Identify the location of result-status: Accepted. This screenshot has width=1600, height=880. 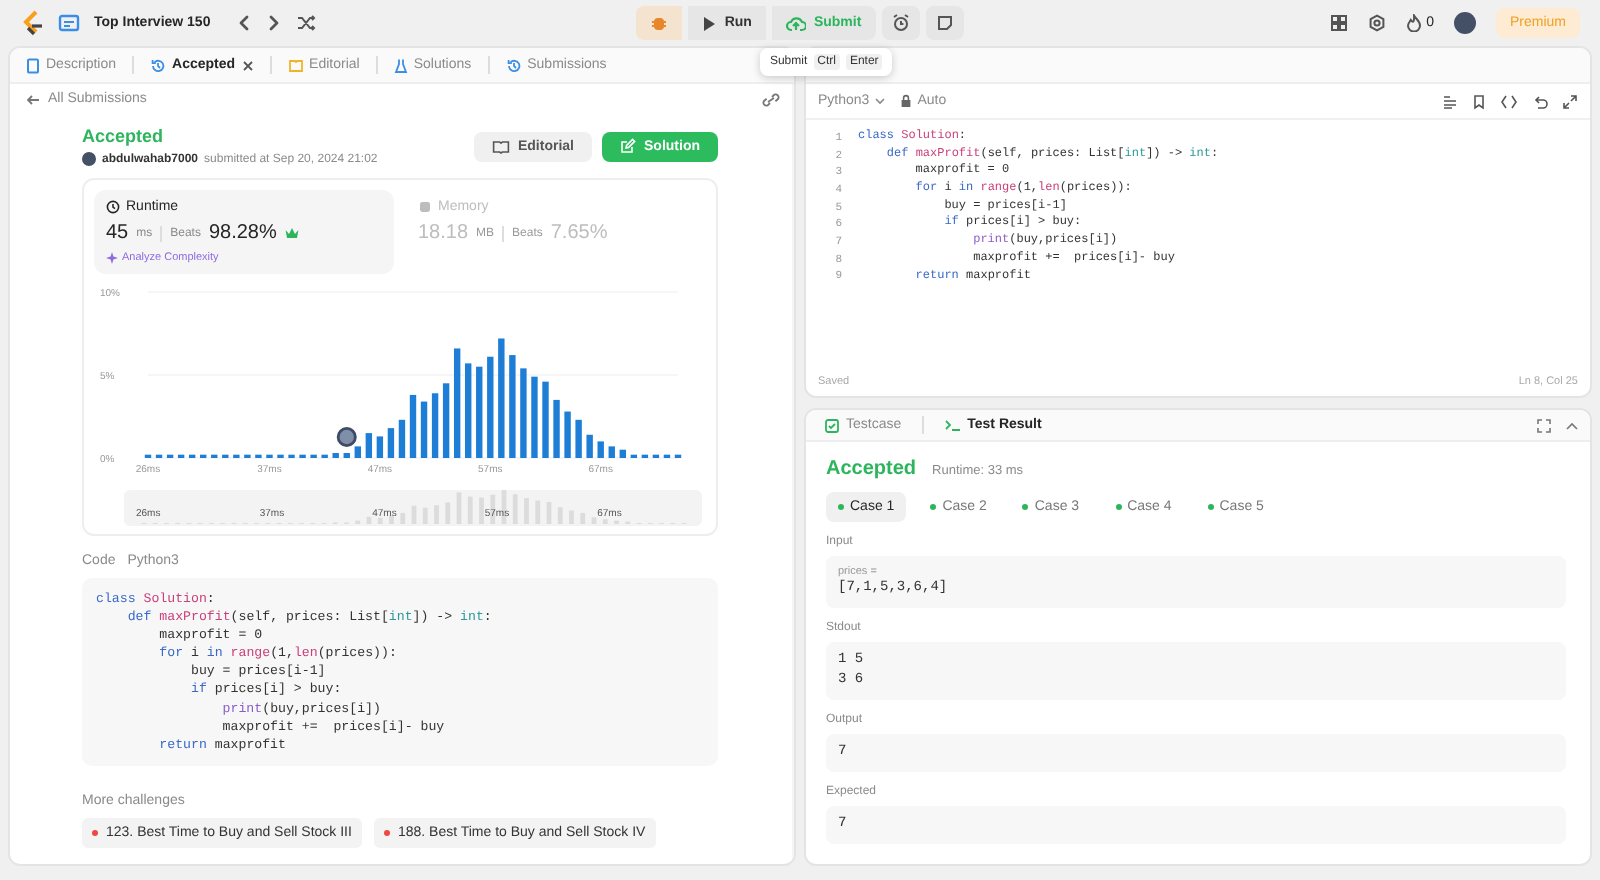
(871, 469).